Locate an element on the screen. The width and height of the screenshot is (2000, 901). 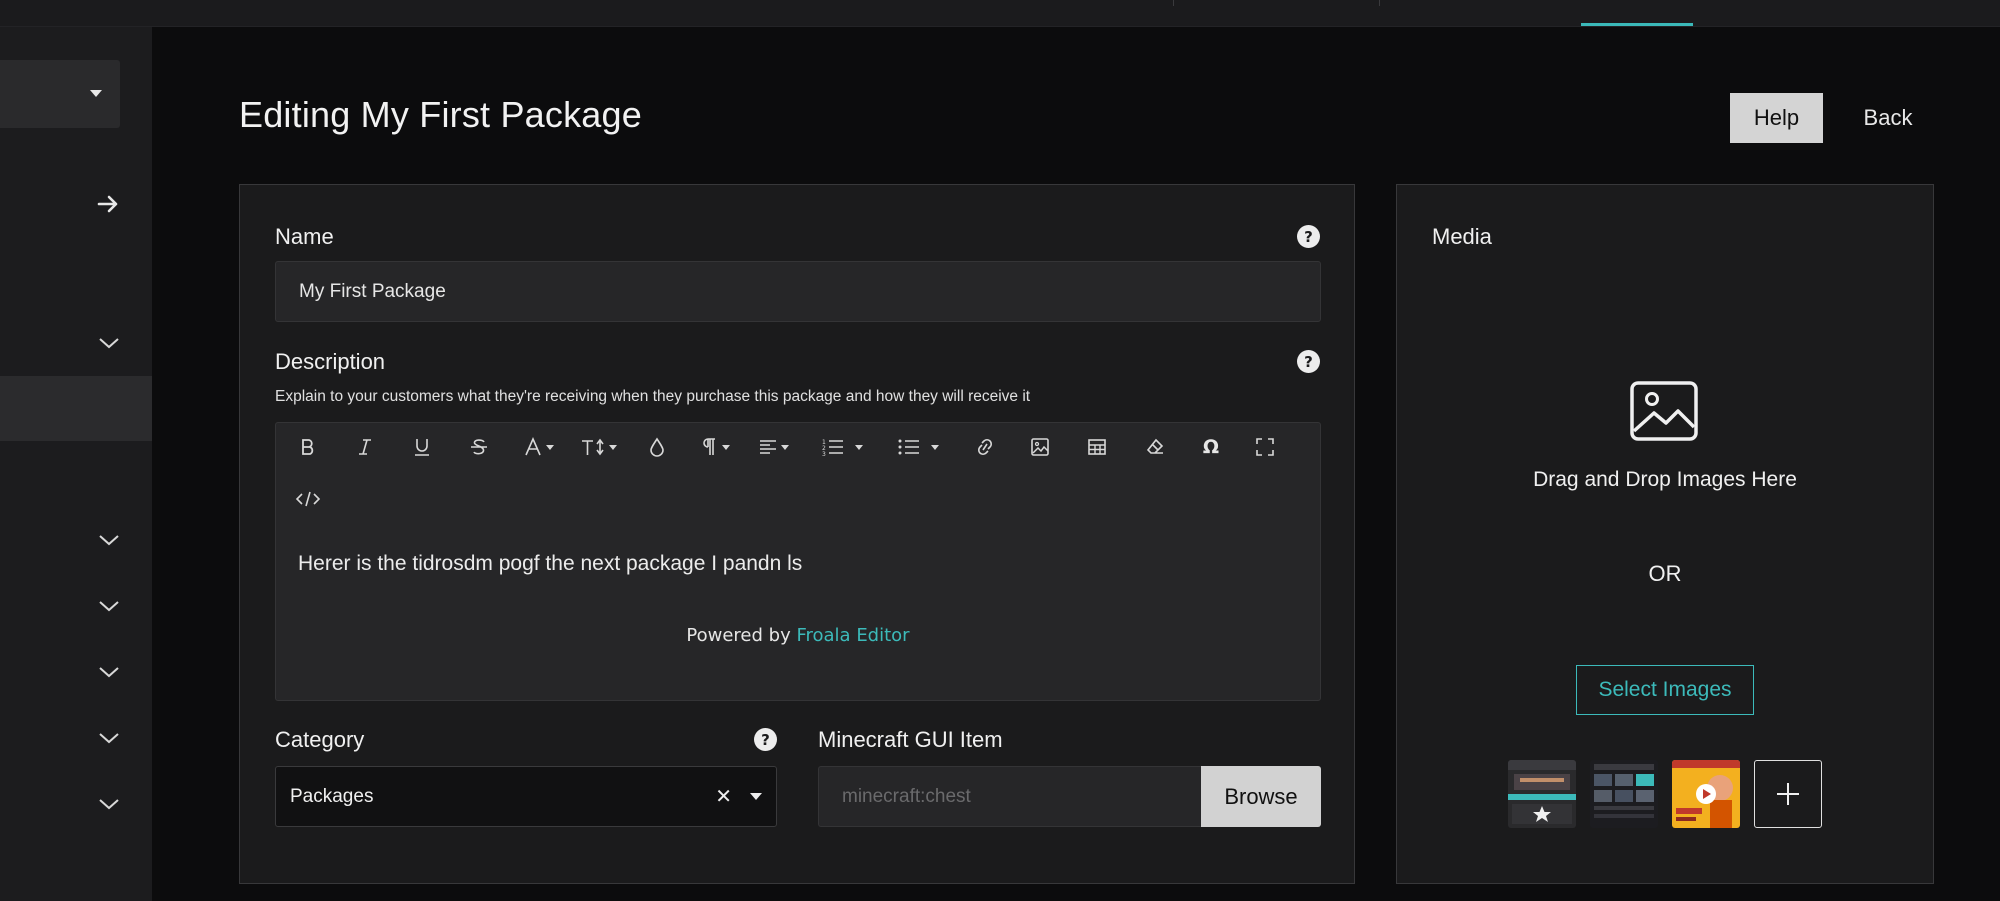
or-text: OR is located at coordinates (1665, 573).